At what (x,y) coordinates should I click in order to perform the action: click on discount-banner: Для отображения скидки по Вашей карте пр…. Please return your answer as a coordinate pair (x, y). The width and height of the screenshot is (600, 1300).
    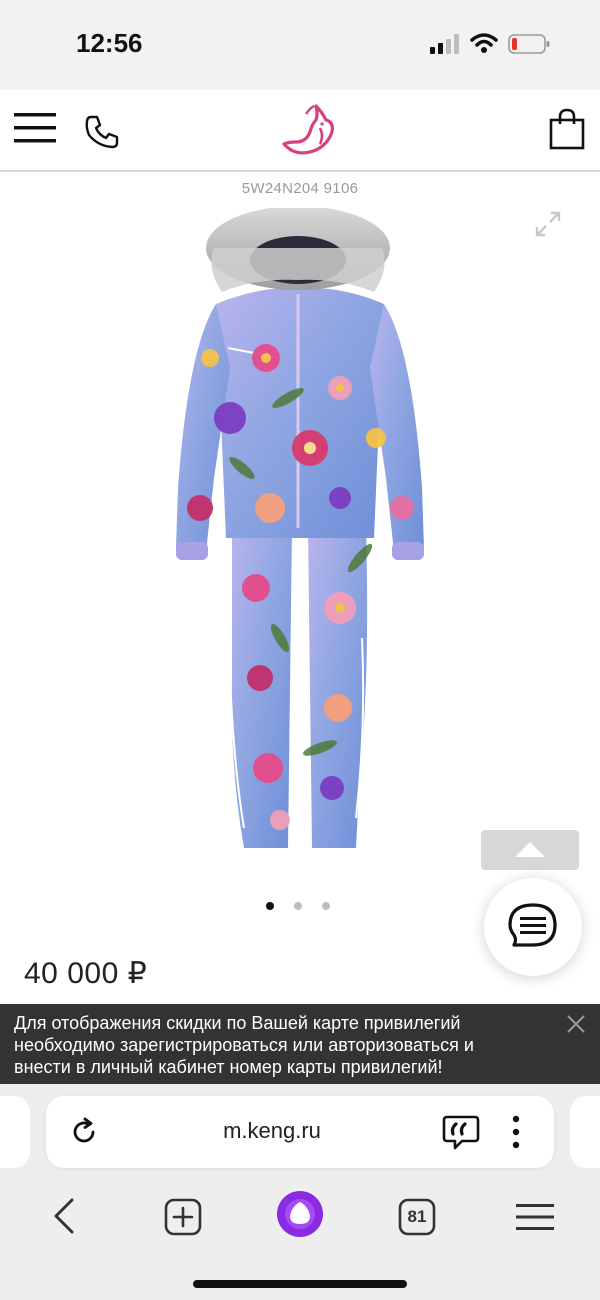
    Looking at the image, I should click on (300, 1044).